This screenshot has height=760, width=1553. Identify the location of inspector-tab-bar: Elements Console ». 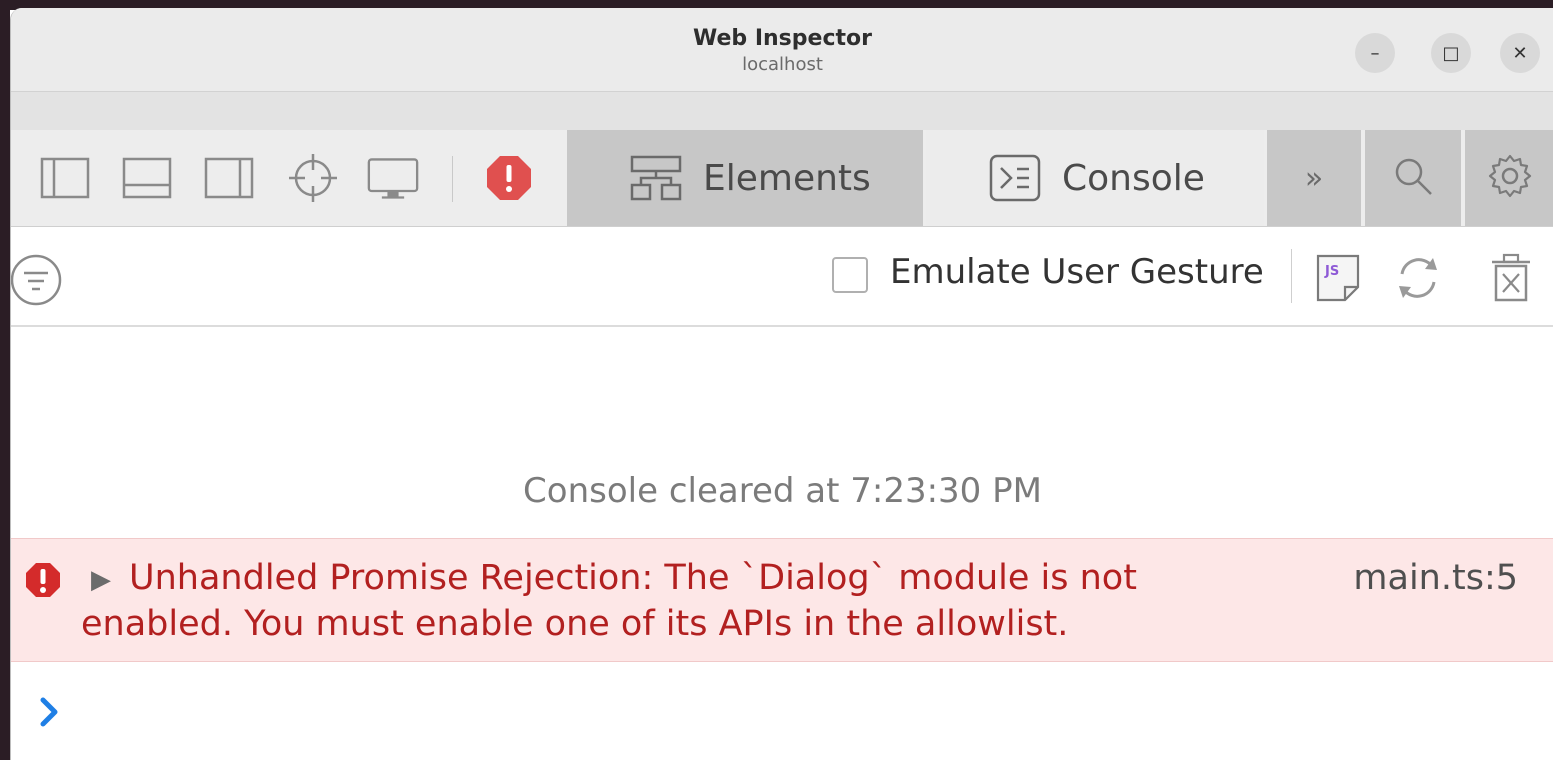
(782, 178).